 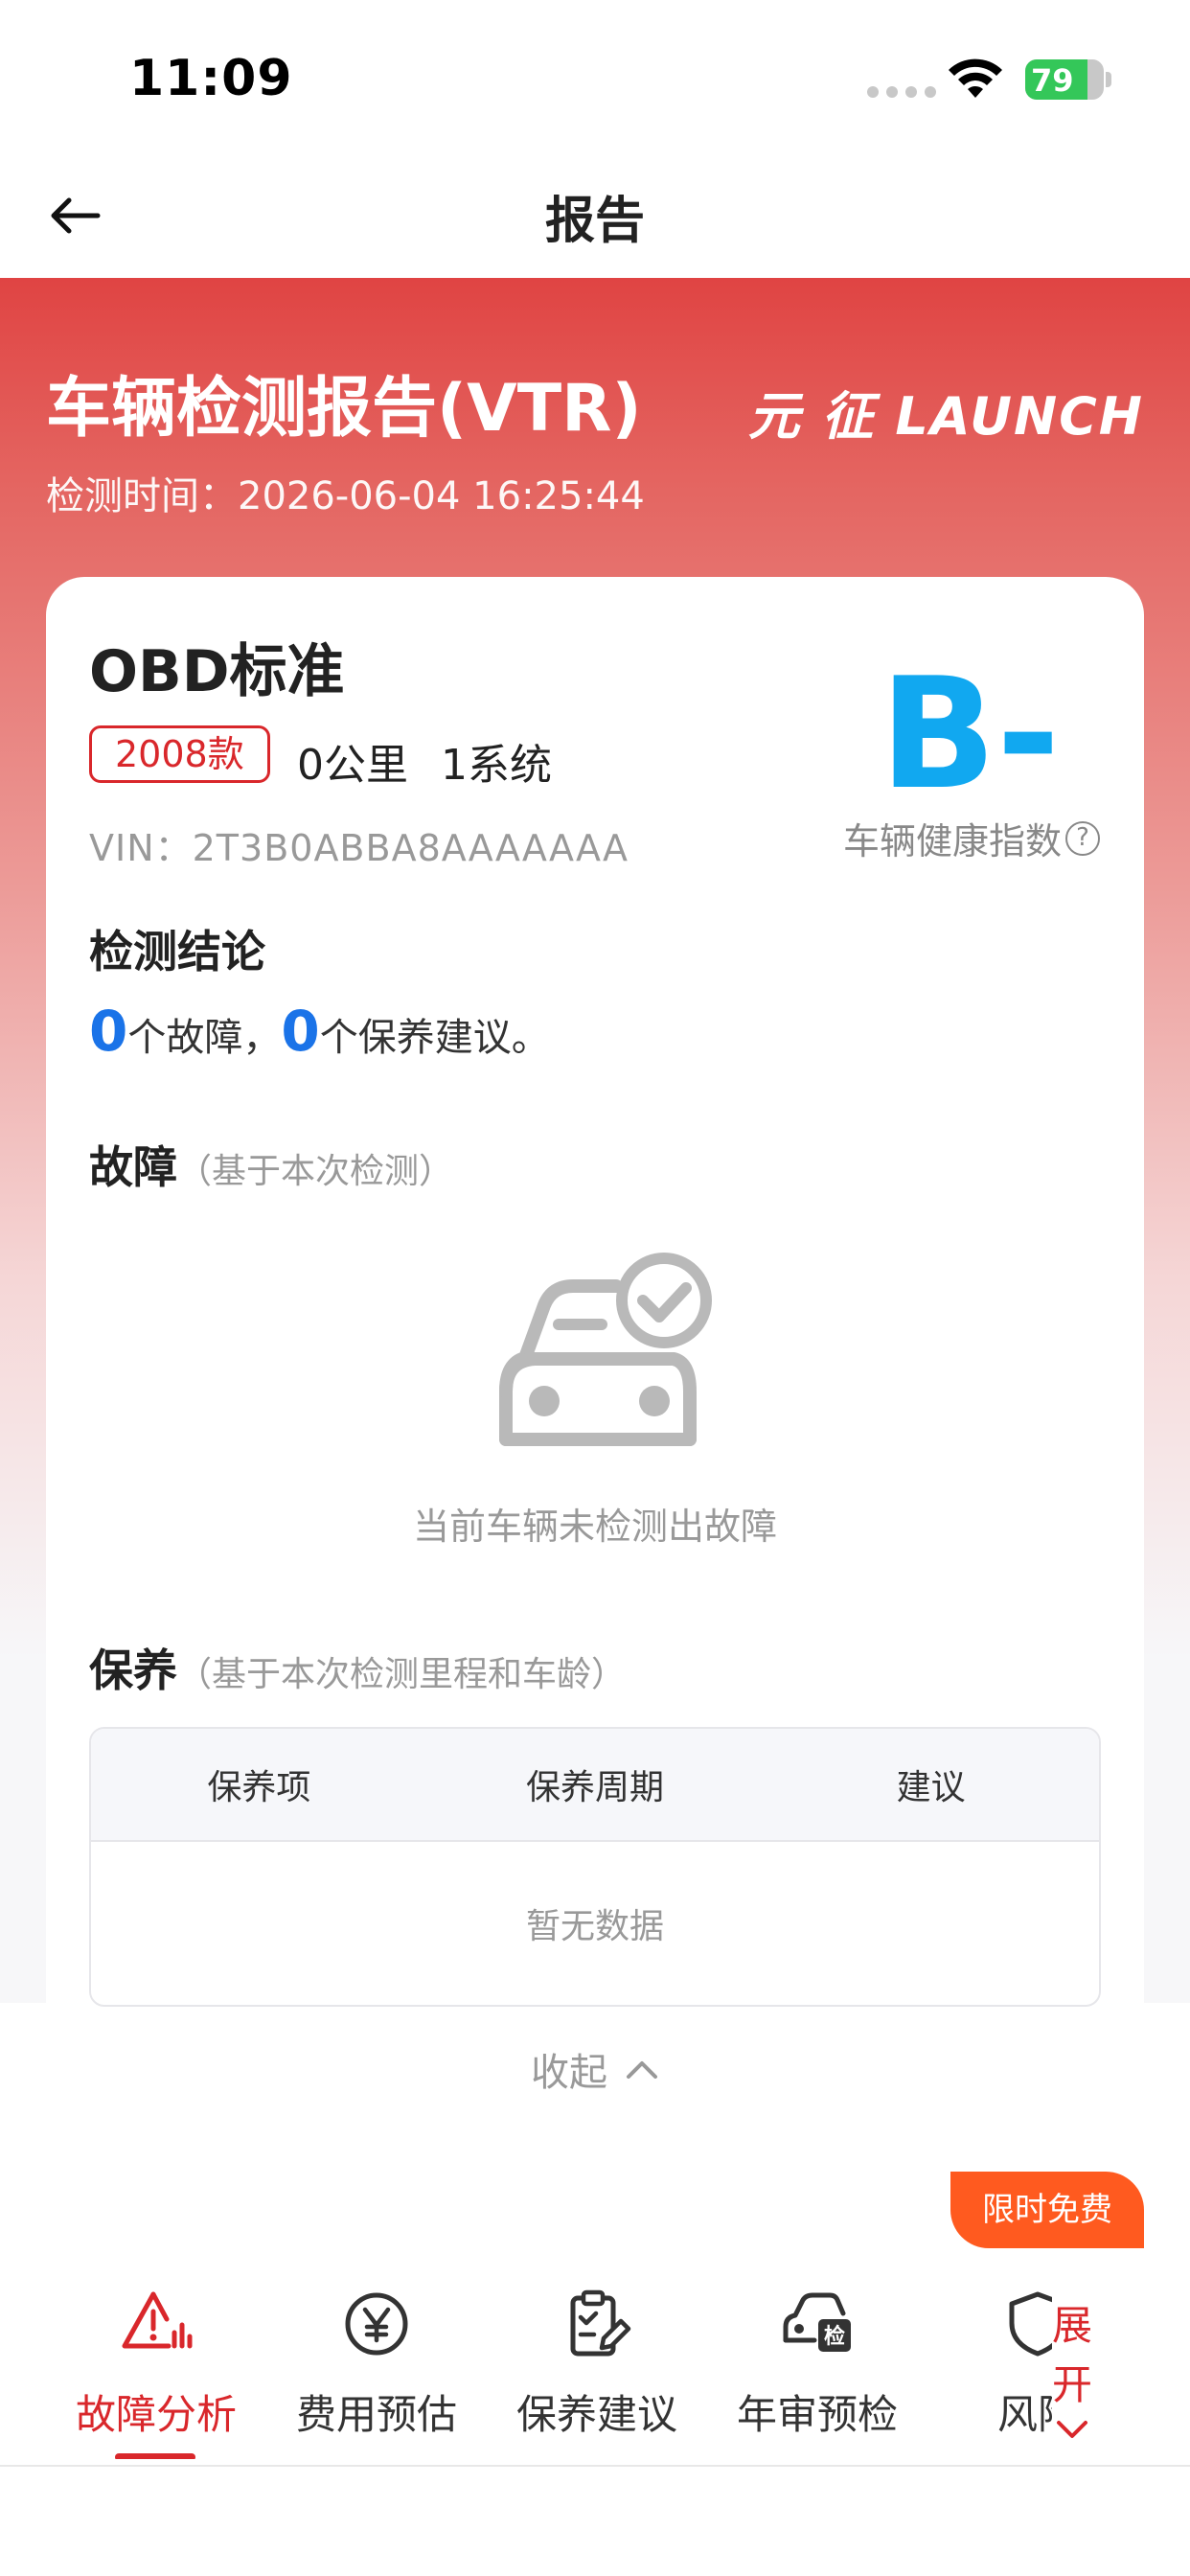 What do you see at coordinates (179, 754) in the screenshot?
I see `year-tag: 2008款` at bounding box center [179, 754].